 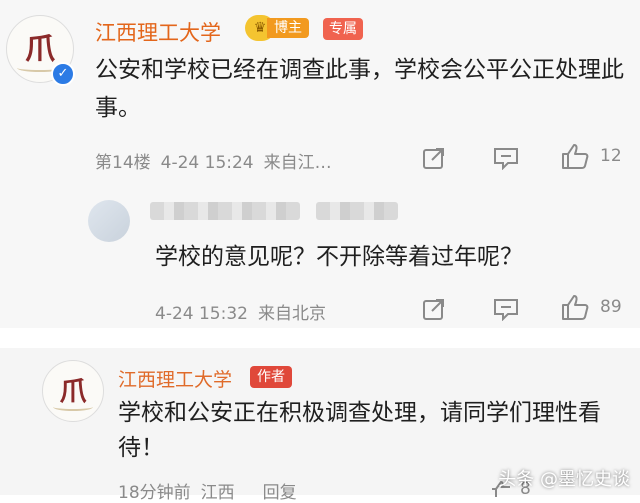 What do you see at coordinates (109, 221) in the screenshot?
I see `avatar` at bounding box center [109, 221].